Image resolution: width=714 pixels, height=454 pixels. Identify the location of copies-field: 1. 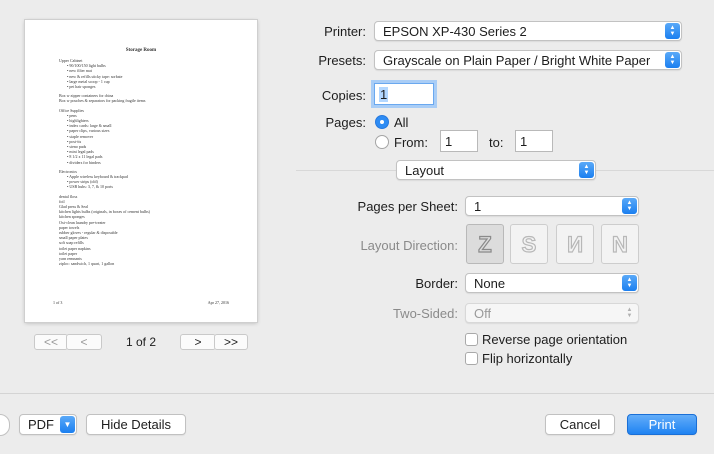
(404, 94).